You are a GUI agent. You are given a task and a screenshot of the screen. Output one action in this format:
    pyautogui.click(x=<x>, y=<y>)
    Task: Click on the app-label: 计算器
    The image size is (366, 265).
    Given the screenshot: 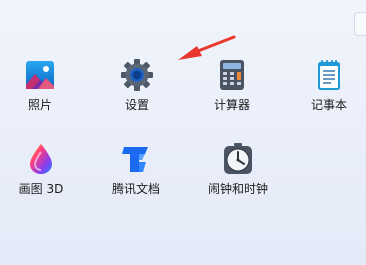 What is the action you would take?
    pyautogui.click(x=231, y=105)
    